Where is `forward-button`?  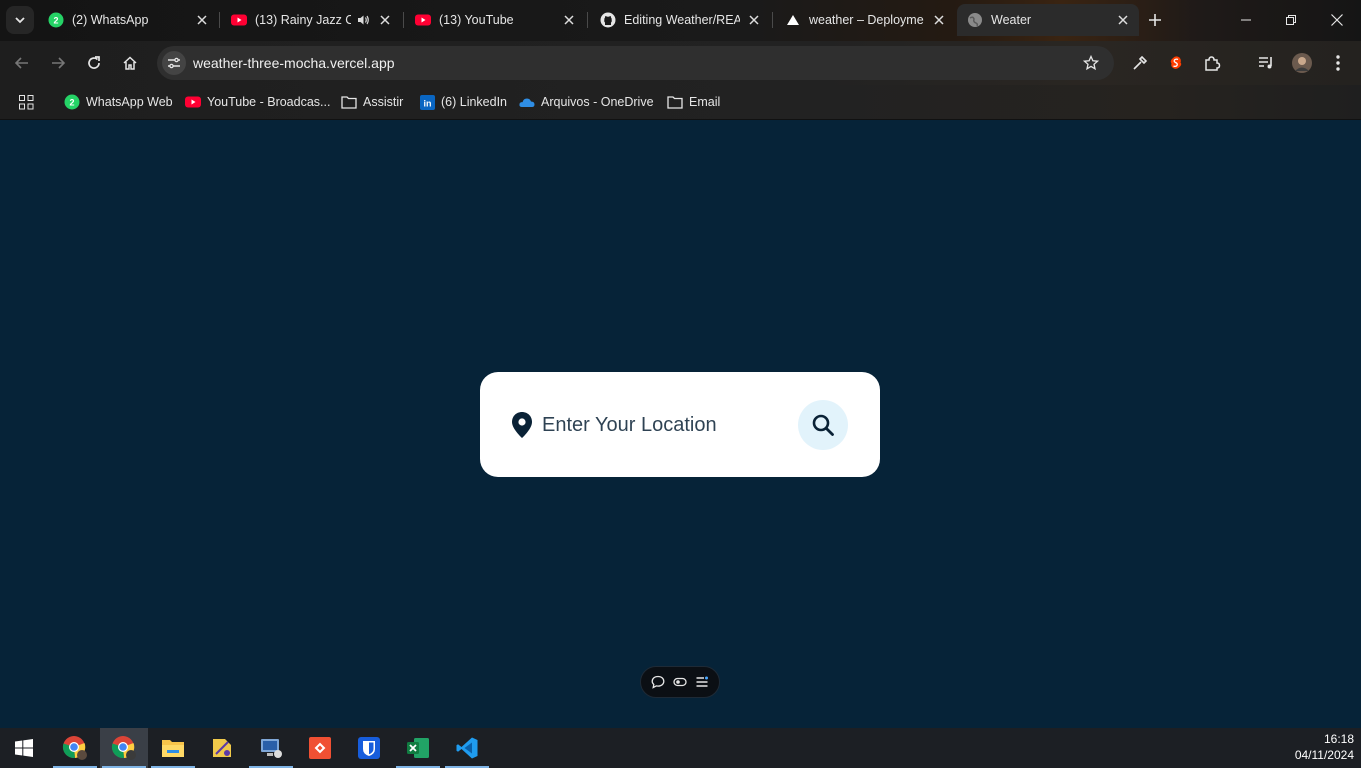
forward-button is located at coordinates (58, 63).